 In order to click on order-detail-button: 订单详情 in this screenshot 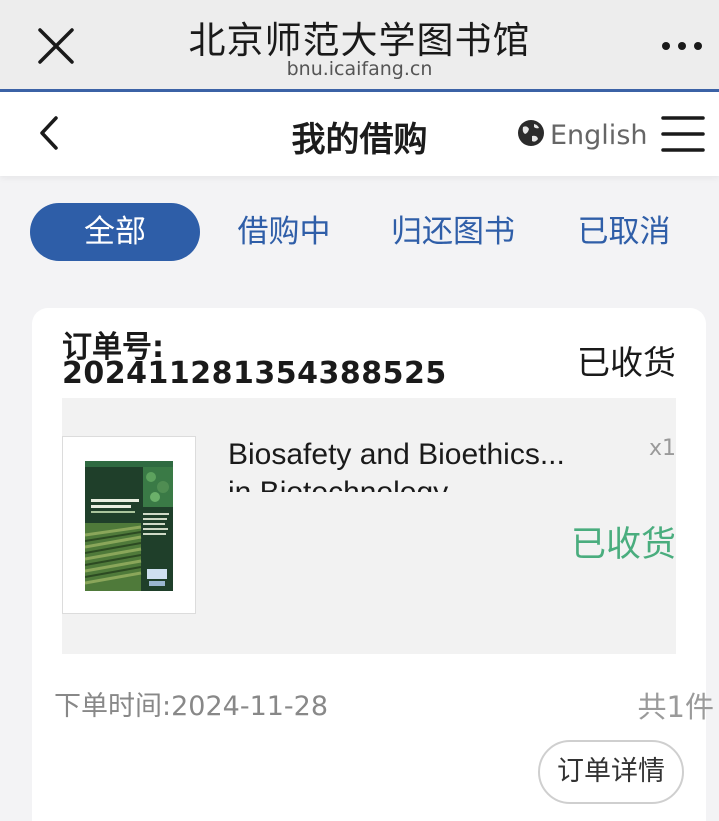, I will do `click(611, 772)`.